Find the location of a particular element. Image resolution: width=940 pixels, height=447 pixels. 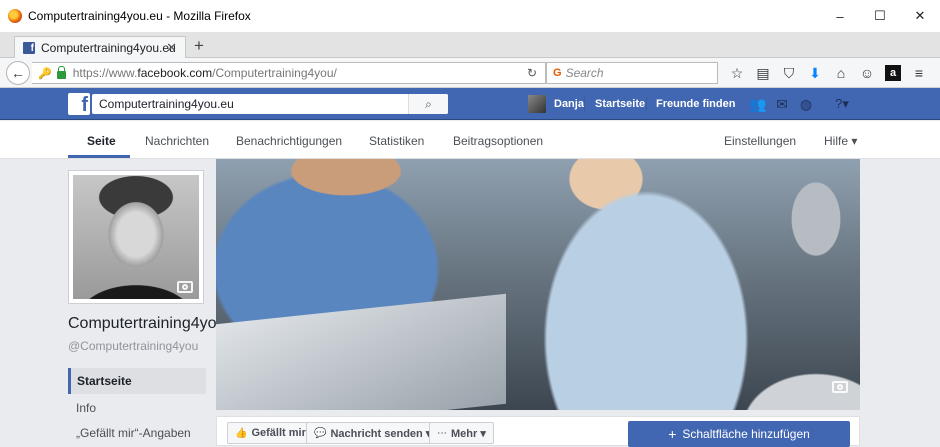

like-button: 👍 Gefällt mir is located at coordinates (270, 433).